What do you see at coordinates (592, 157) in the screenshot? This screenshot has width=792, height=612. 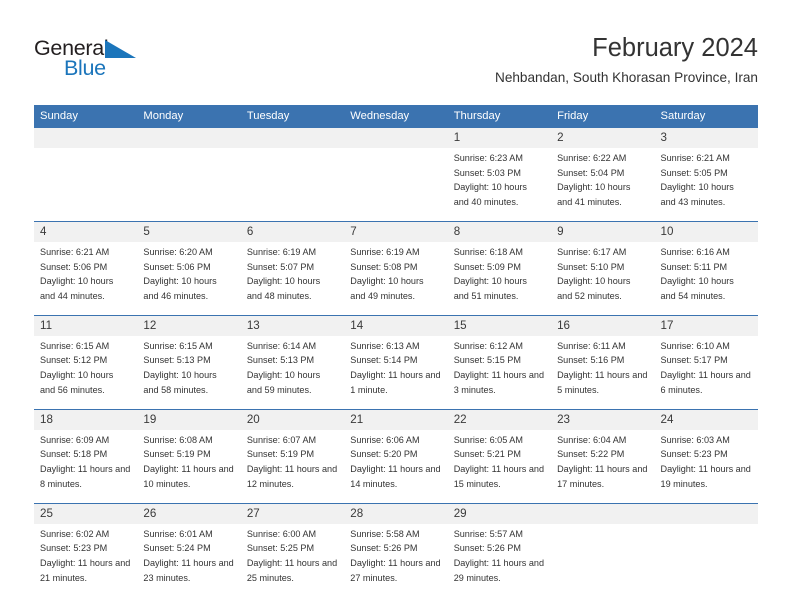 I see `sunrise-text: Sunrise: 6:22 AM` at bounding box center [592, 157].